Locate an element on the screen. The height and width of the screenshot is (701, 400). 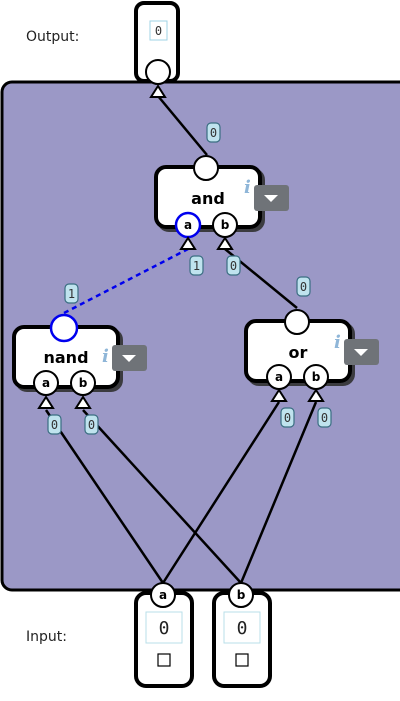
gate-nand-output-port is located at coordinates (64, 328).